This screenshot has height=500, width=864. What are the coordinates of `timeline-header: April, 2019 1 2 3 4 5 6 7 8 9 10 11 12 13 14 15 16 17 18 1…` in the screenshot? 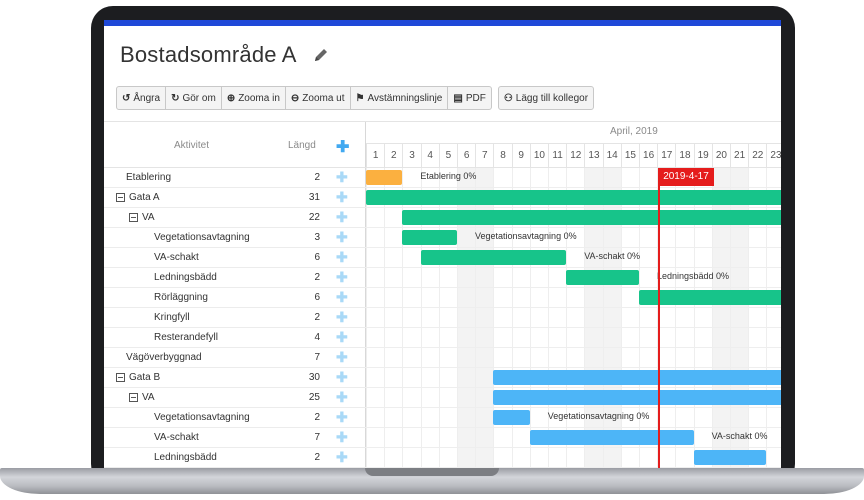 It's located at (573, 144).